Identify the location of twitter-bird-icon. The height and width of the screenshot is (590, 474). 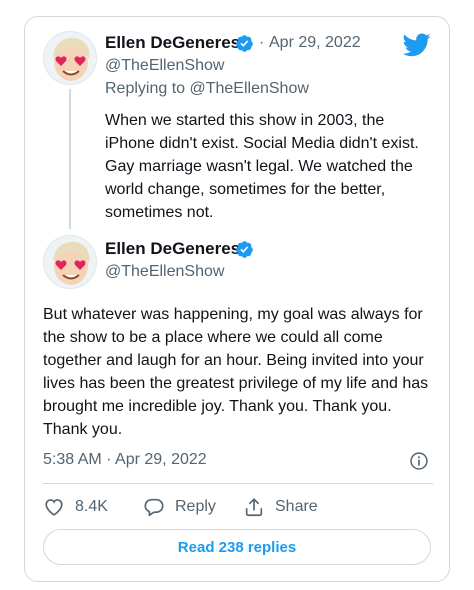
(417, 45).